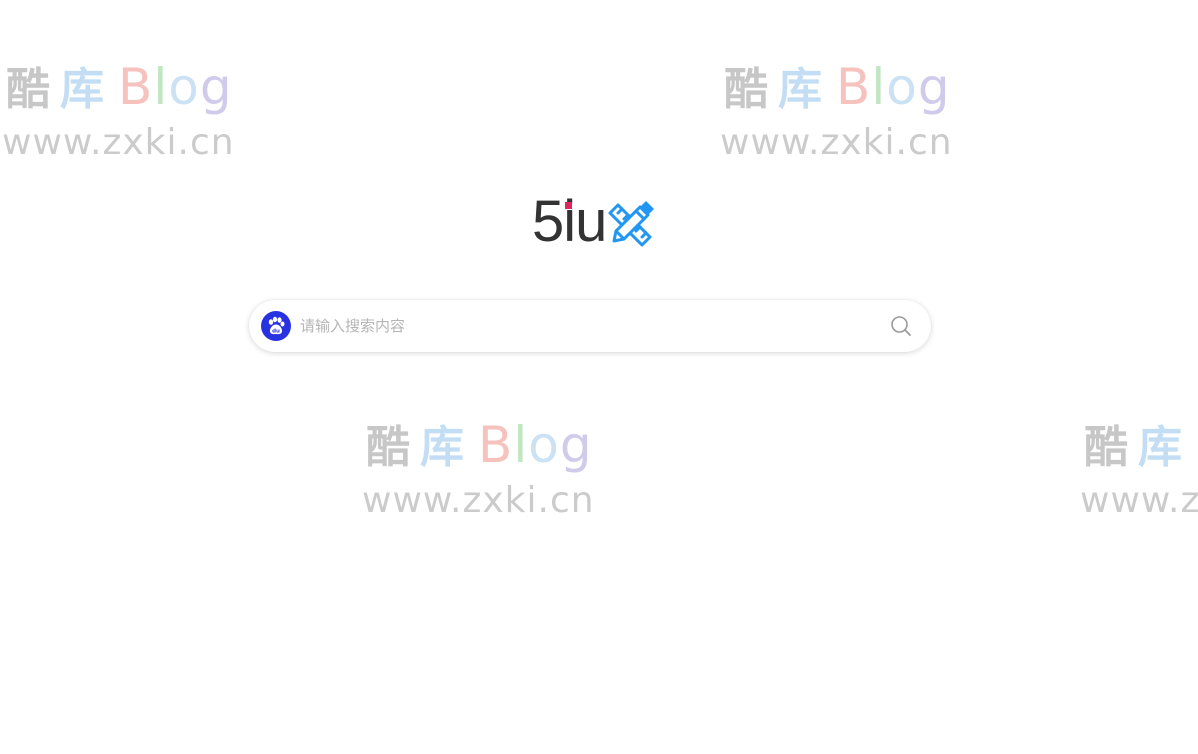 This screenshot has height=754, width=1198. I want to click on search-input, so click(593, 326).